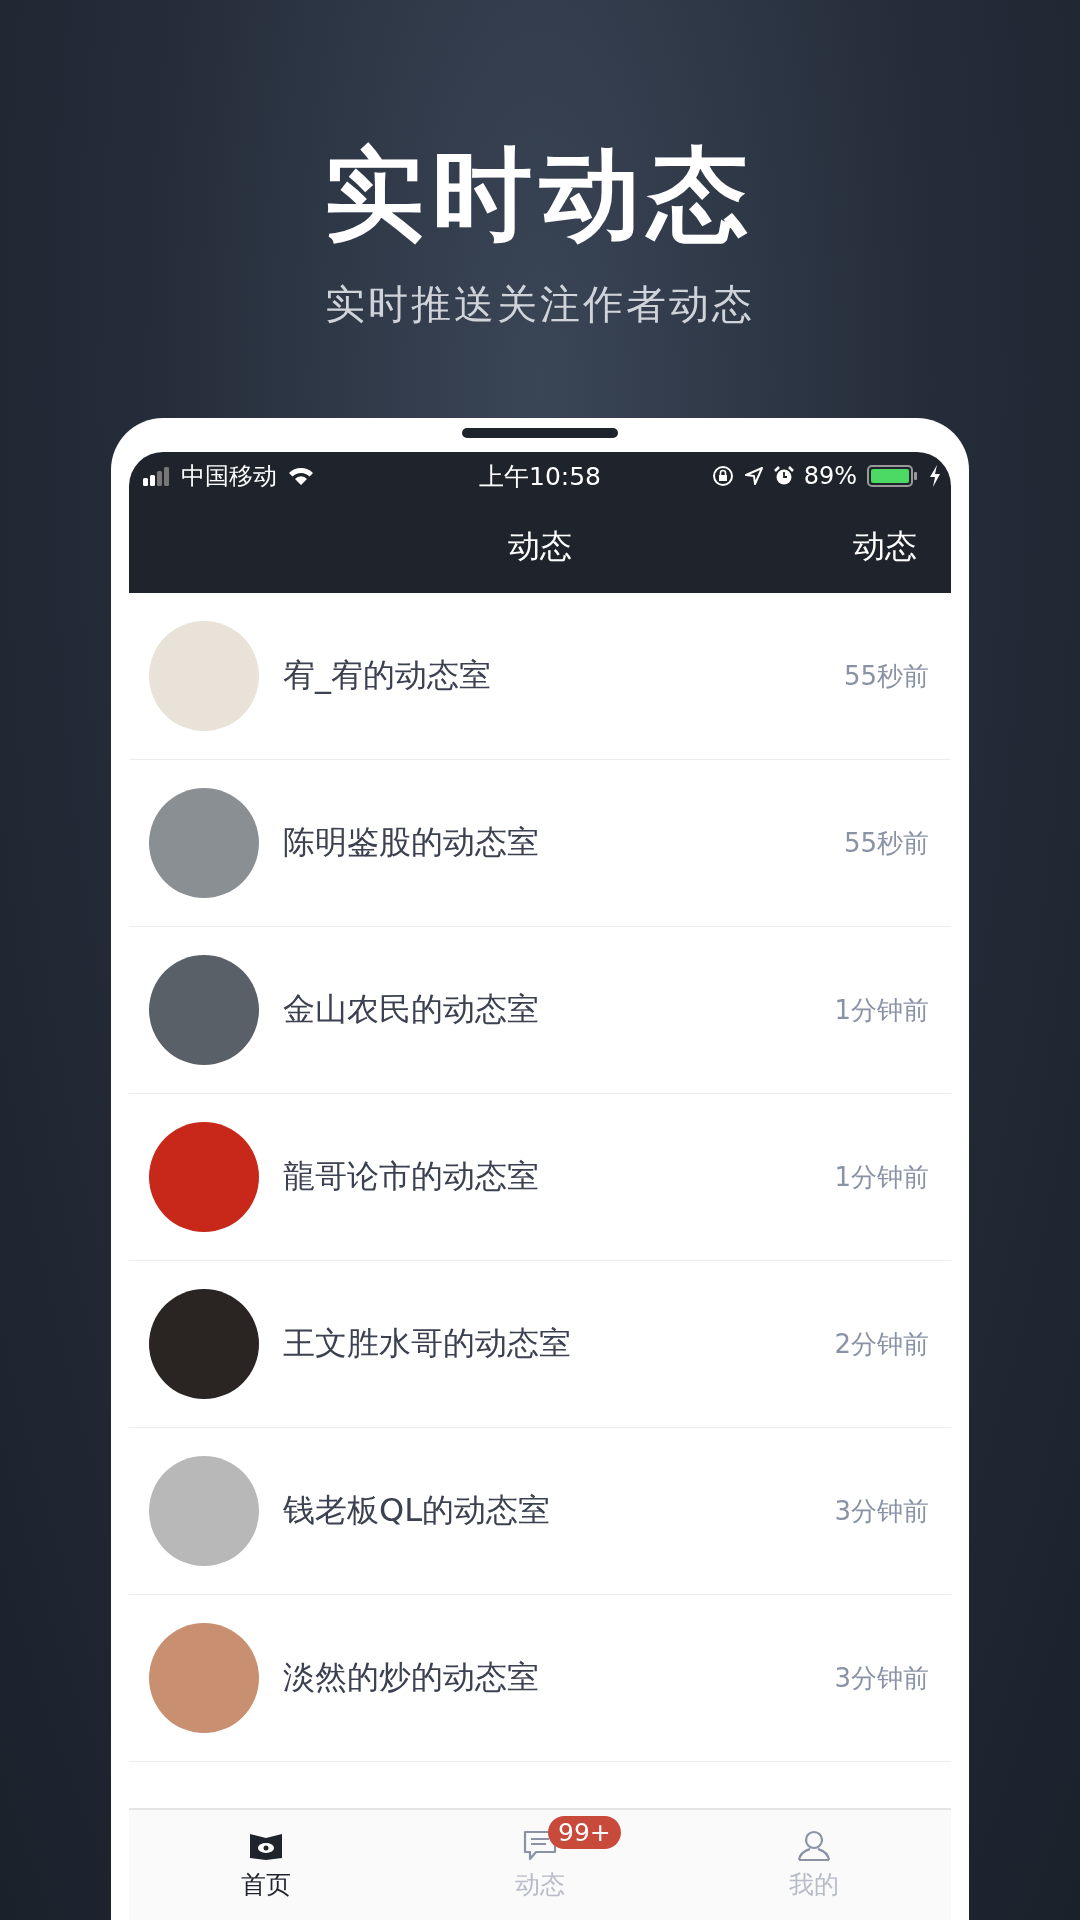 This screenshot has width=1080, height=1920. What do you see at coordinates (229, 476) in the screenshot?
I see `carrier-text: 中国移动` at bounding box center [229, 476].